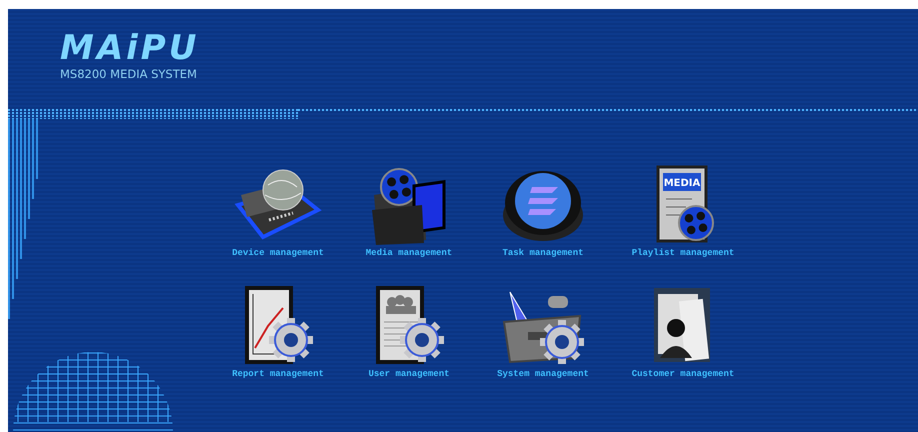  Describe the element at coordinates (543, 374) in the screenshot. I see `module-link: System management` at that location.